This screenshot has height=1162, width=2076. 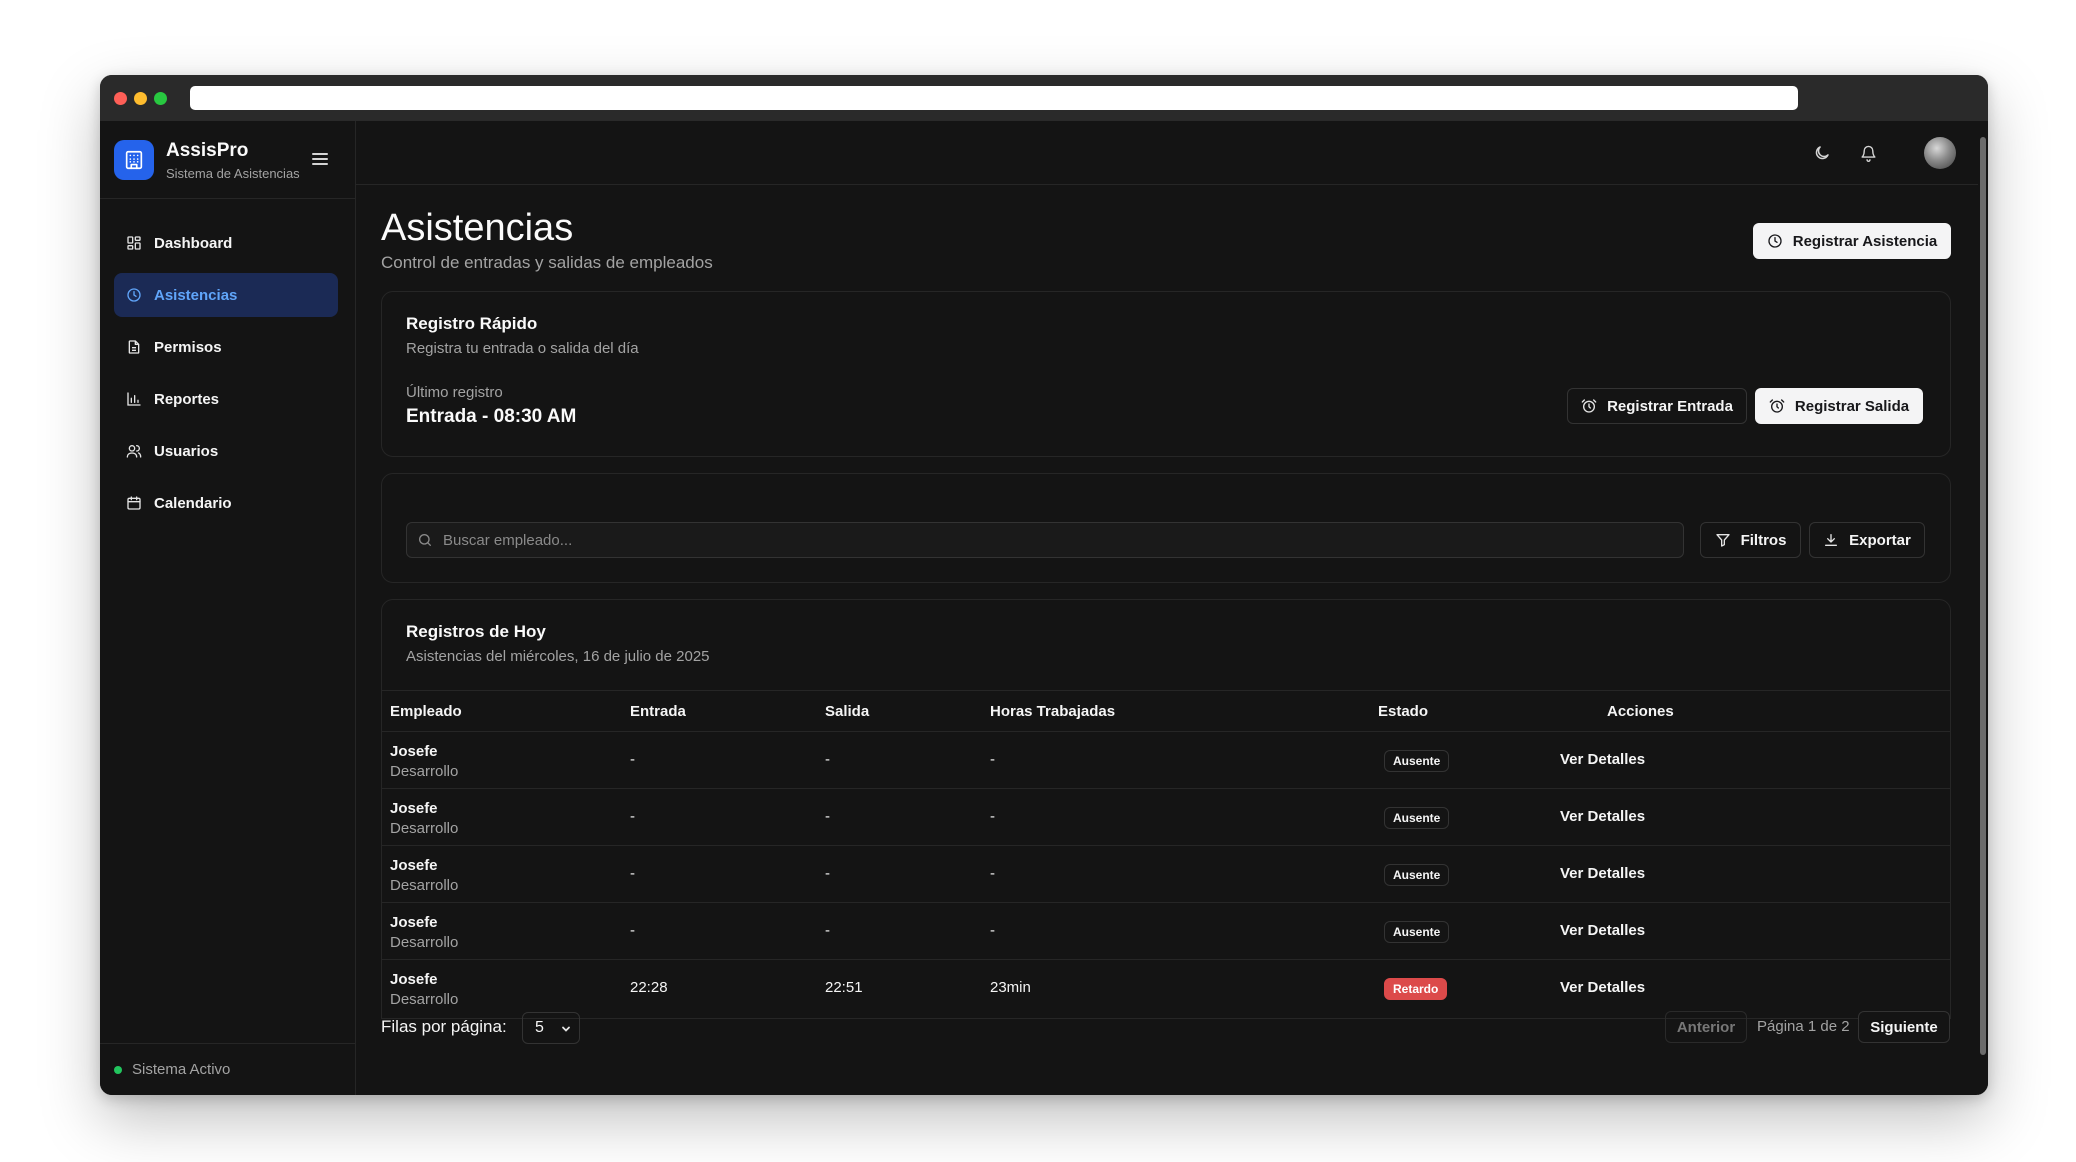 I want to click on document-icon, so click(x=134, y=347).